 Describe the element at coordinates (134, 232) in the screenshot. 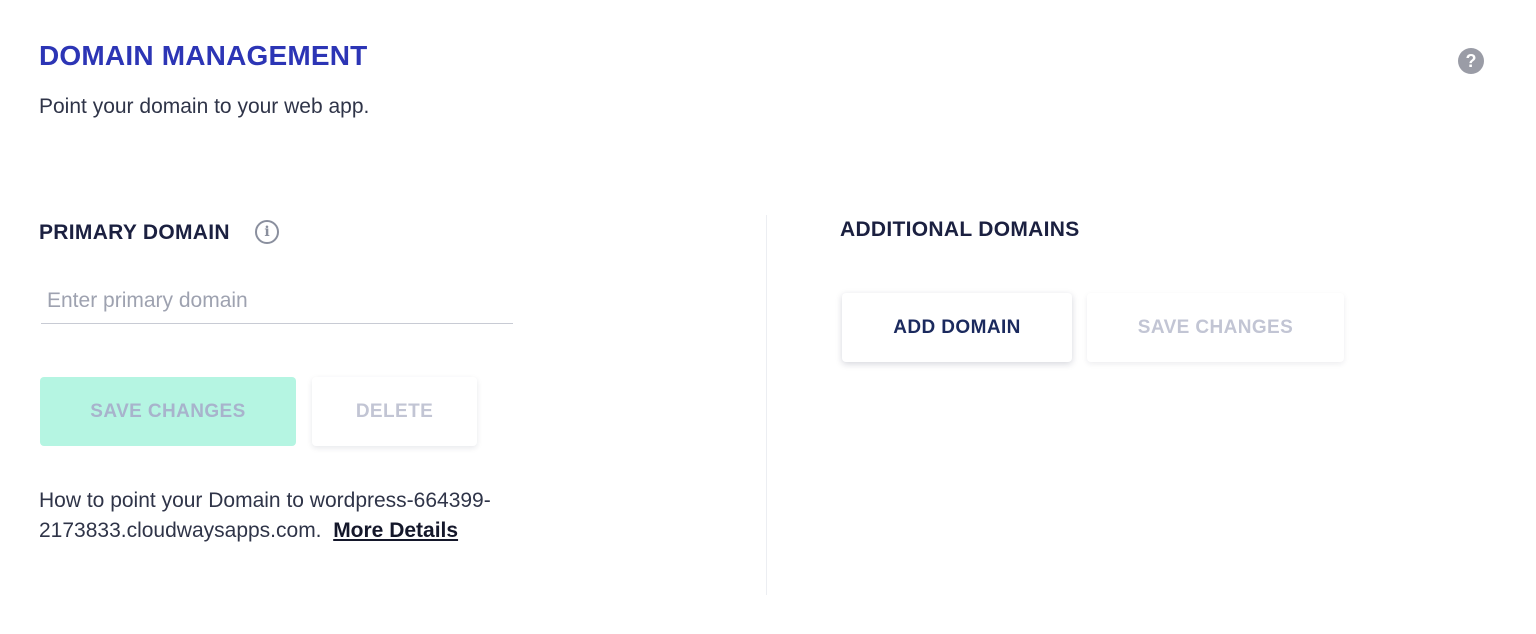

I see `primary-domain-heading: PRIMARY DOMAIN` at that location.